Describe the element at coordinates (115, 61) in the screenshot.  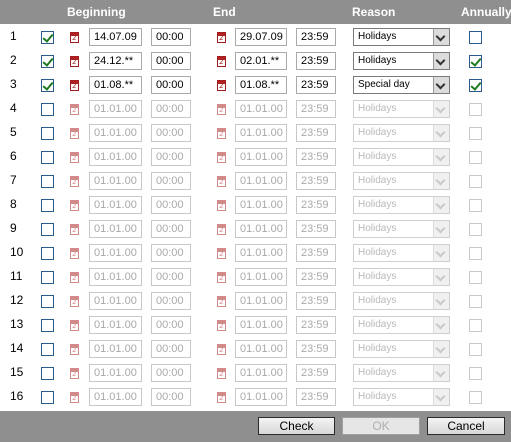
I see `begin-date-field: 24.12.**` at that location.